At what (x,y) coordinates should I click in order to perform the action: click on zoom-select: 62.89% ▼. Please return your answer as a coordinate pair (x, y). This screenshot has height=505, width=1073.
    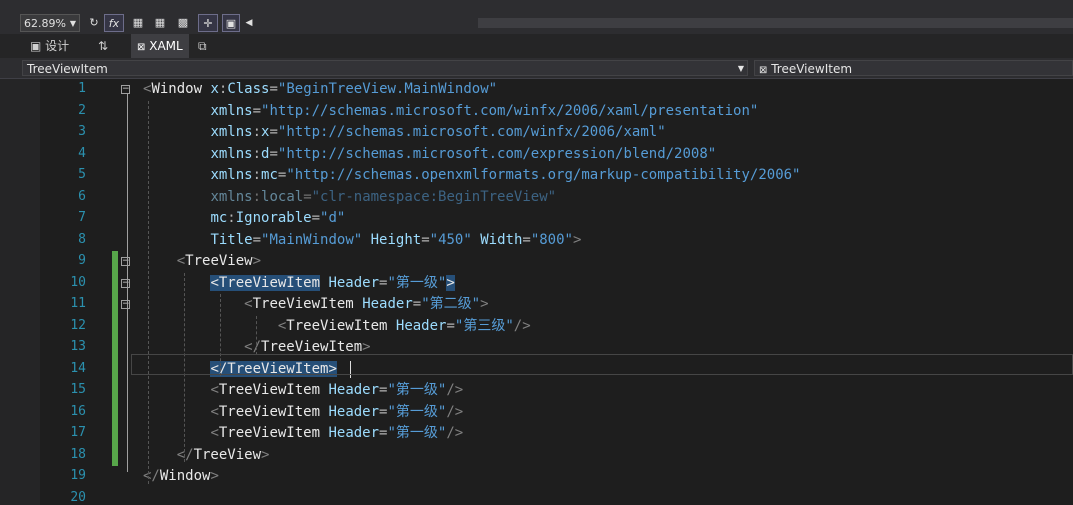
    Looking at the image, I should click on (50, 23).